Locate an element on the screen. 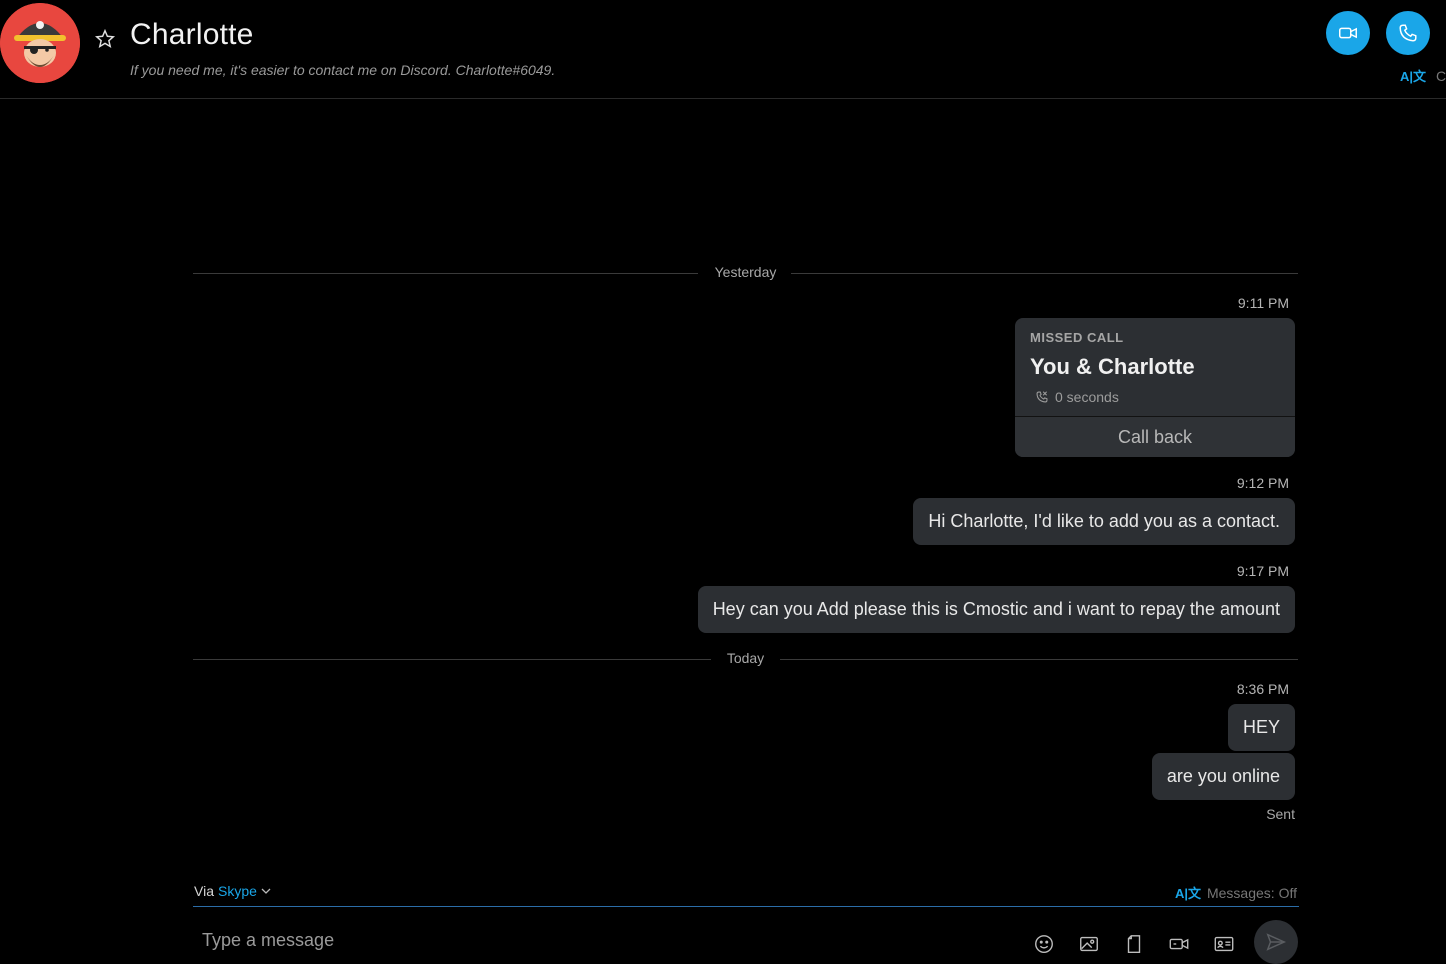 This screenshot has height=964, width=1446. translate-toggle: A|文Ca is located at coordinates (1423, 76).